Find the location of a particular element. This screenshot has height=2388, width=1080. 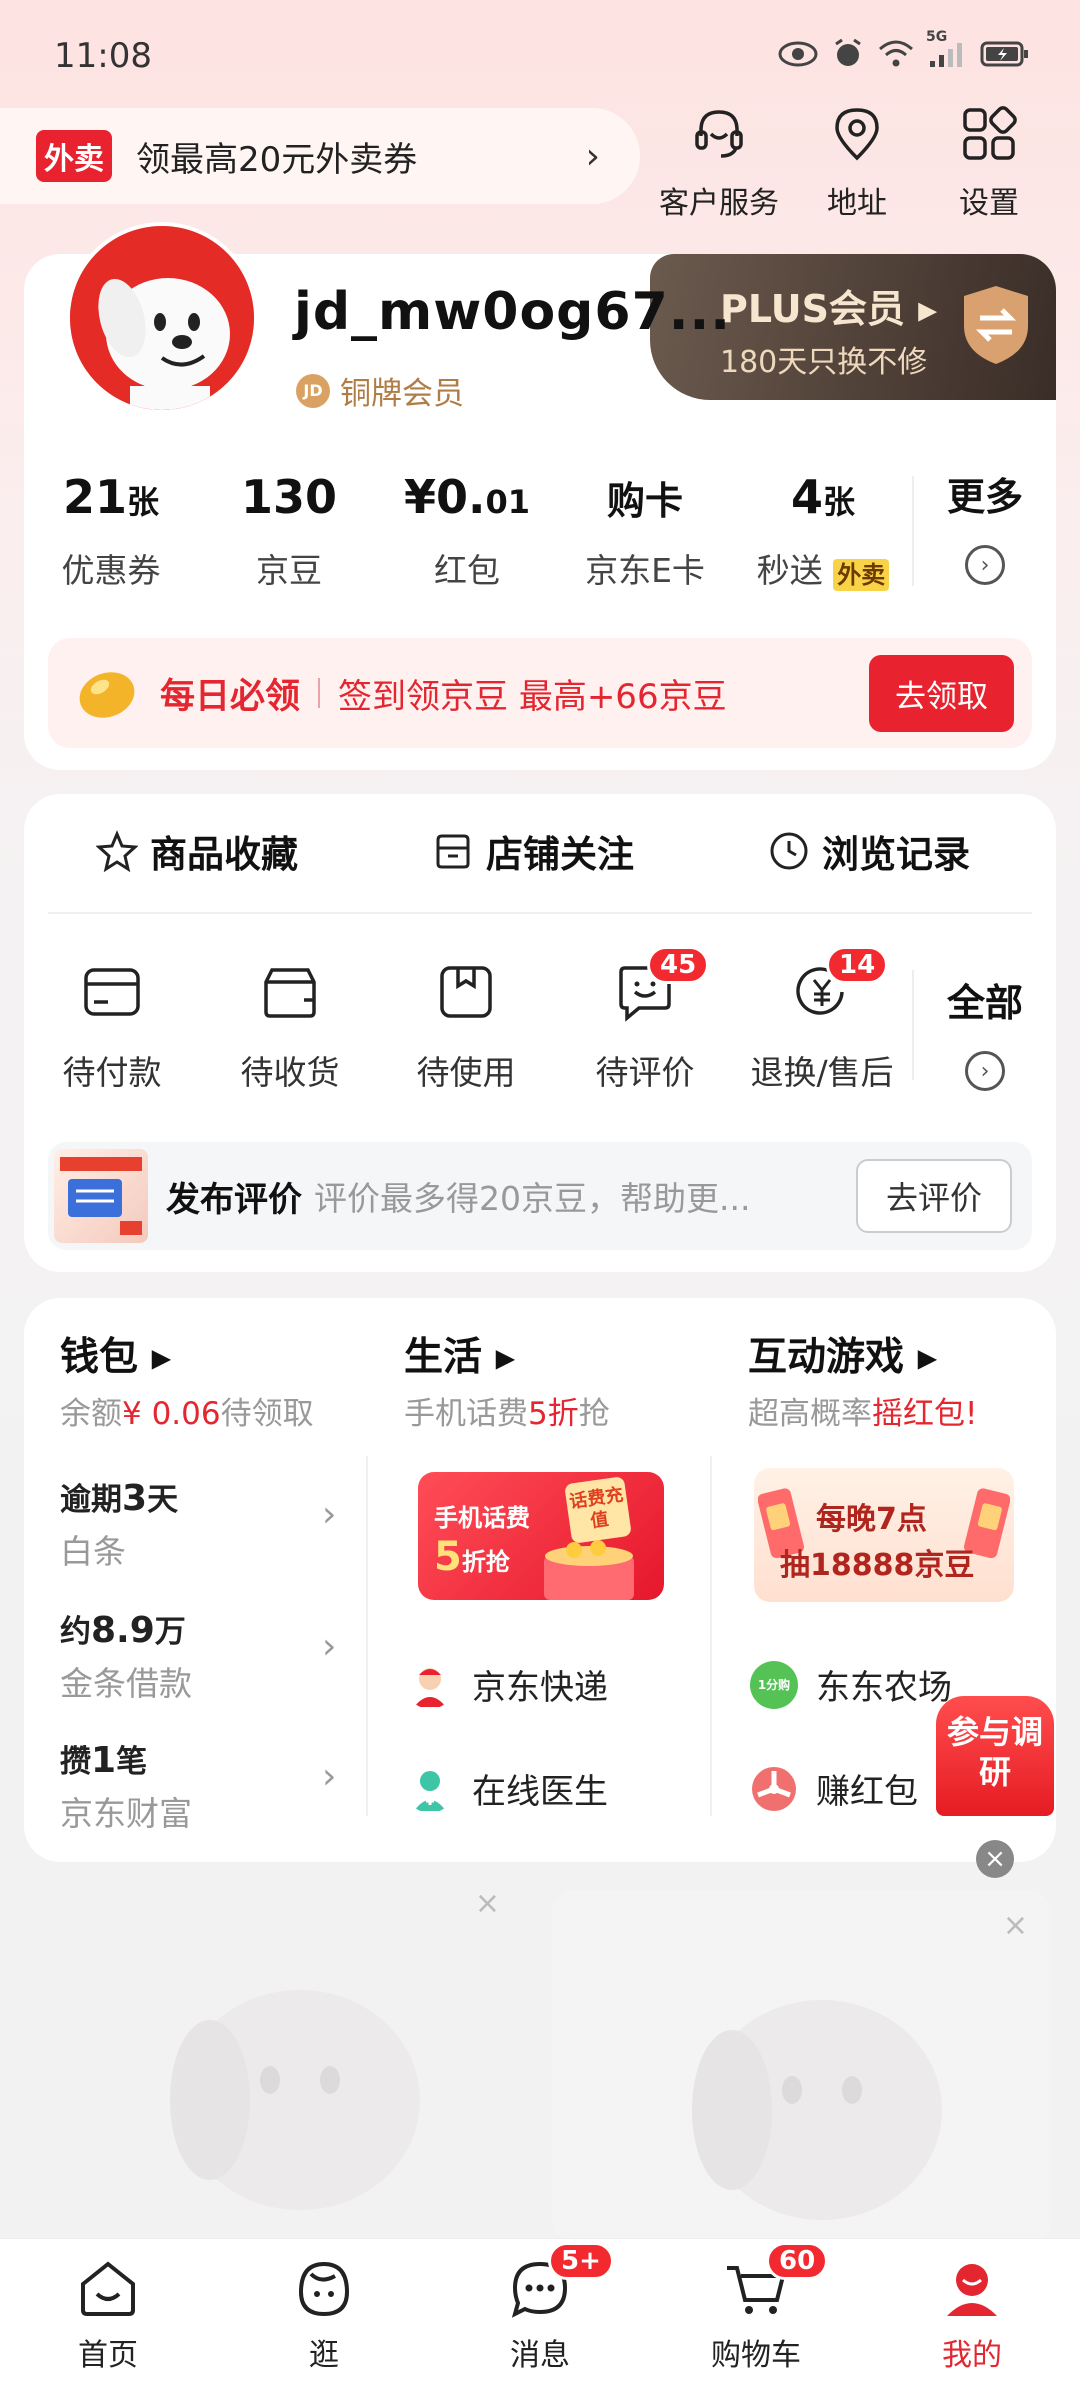

asset-ecard: 购卡 京东E卡 is located at coordinates (645, 531).